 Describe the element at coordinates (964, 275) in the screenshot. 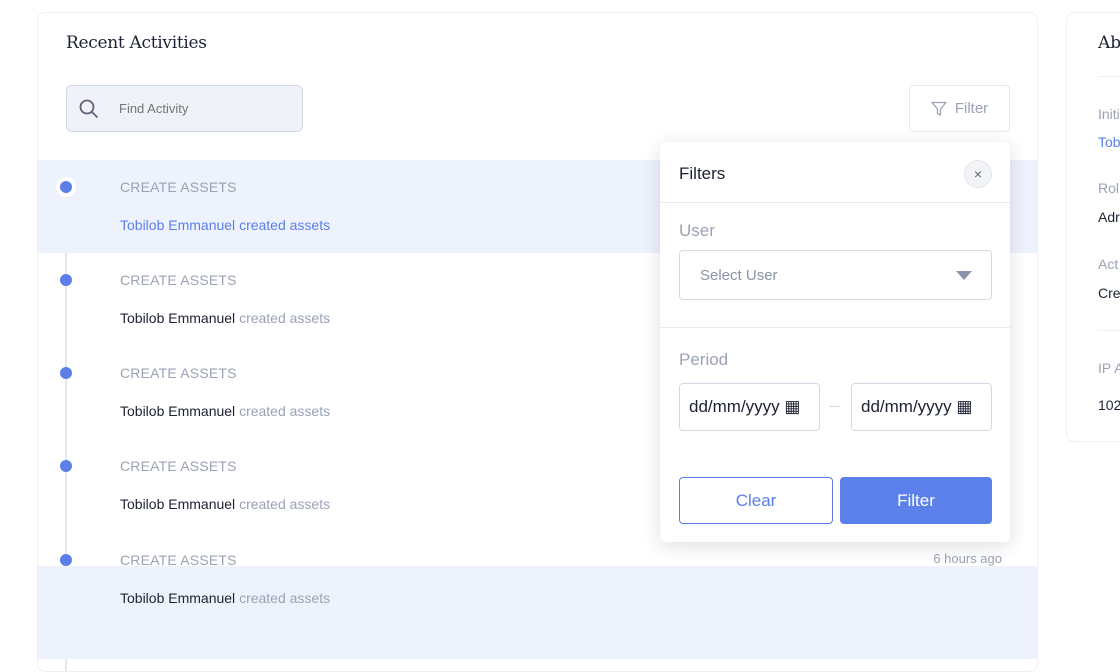

I see `caret-down-icon` at that location.